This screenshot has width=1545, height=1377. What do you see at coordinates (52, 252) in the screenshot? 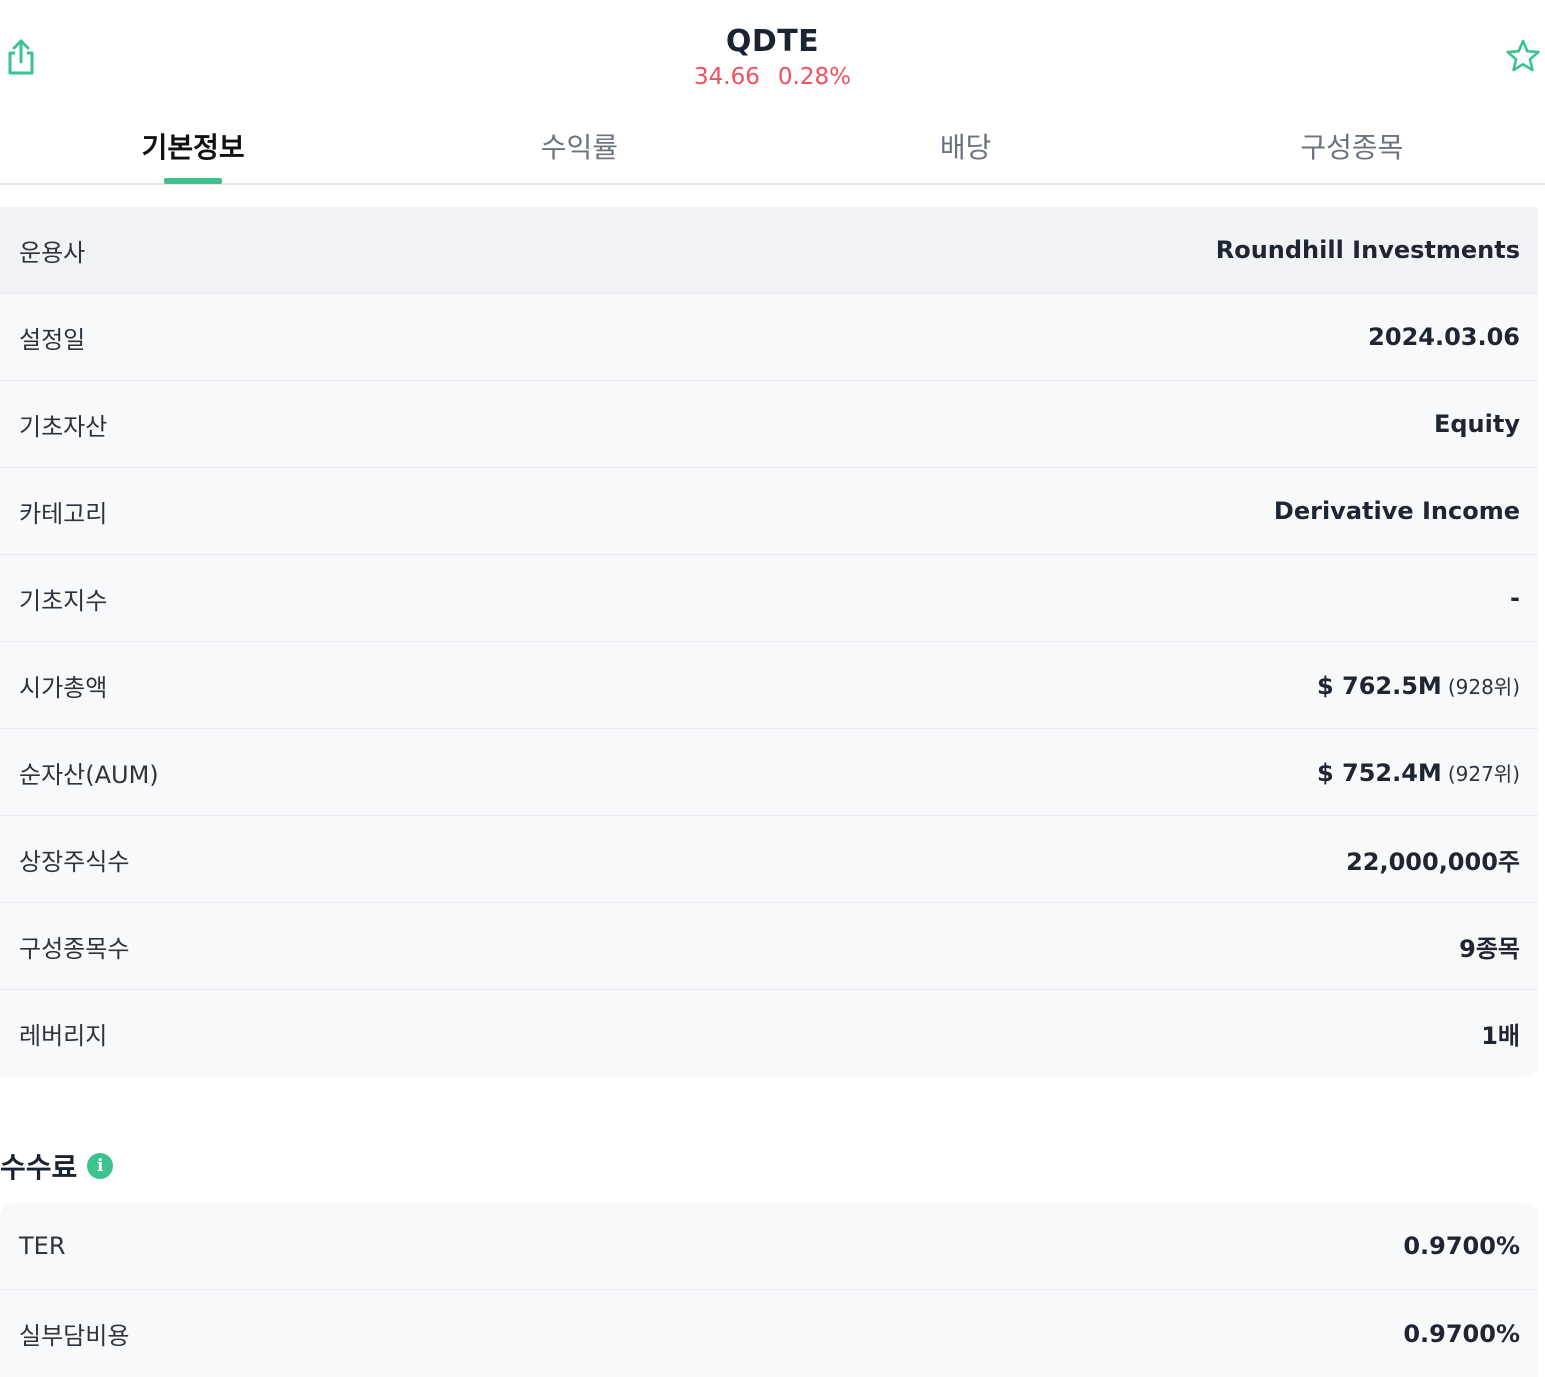
I see `row-label: 운용사` at bounding box center [52, 252].